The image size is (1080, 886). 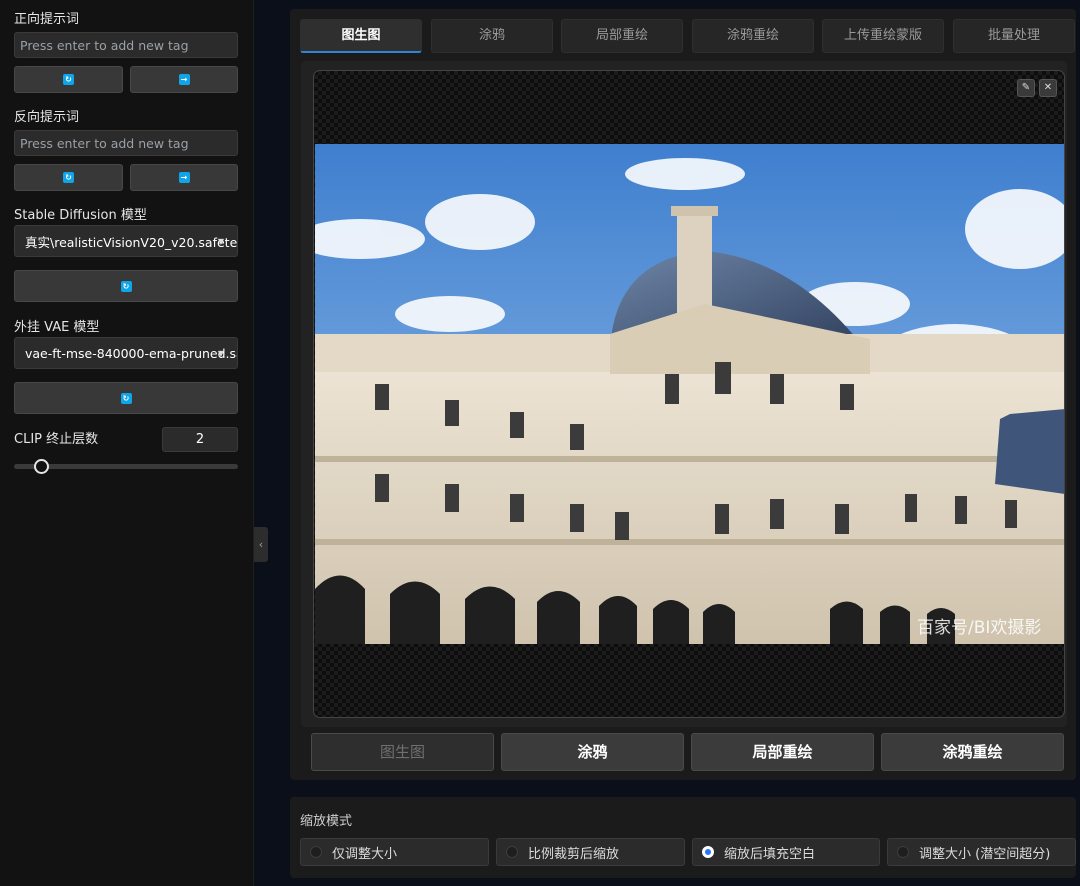 What do you see at coordinates (592, 752) in the screenshot?
I see `send-to-sketch-button: 涂鸦` at bounding box center [592, 752].